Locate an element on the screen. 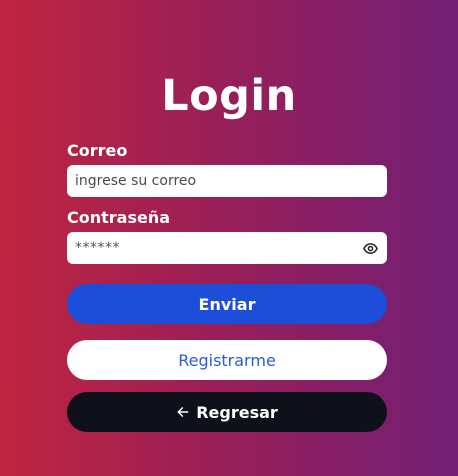  email-field is located at coordinates (227, 181).